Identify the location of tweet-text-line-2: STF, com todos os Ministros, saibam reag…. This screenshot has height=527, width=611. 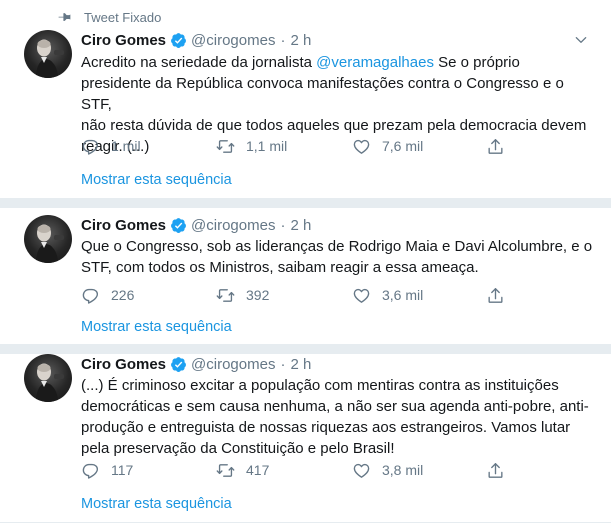
(280, 267).